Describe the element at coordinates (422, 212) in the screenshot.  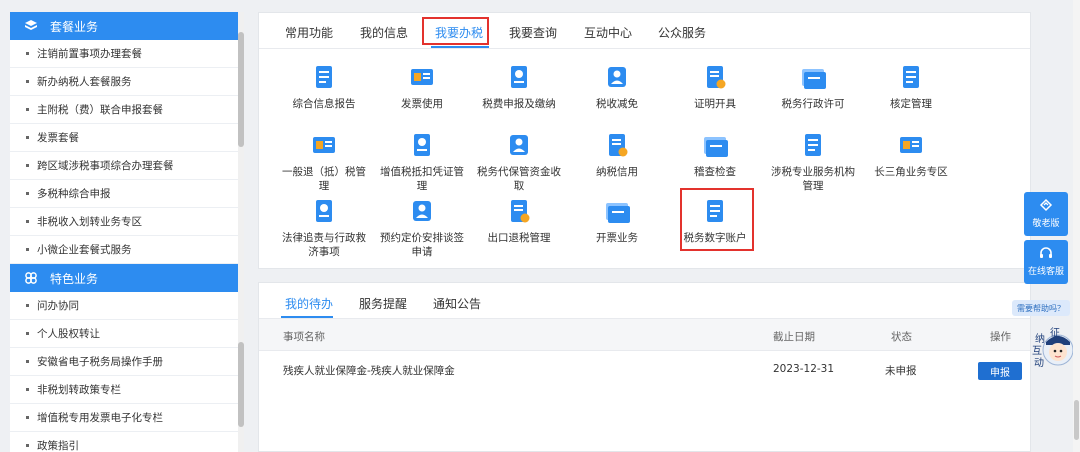
I see `appointment-person-icon` at that location.